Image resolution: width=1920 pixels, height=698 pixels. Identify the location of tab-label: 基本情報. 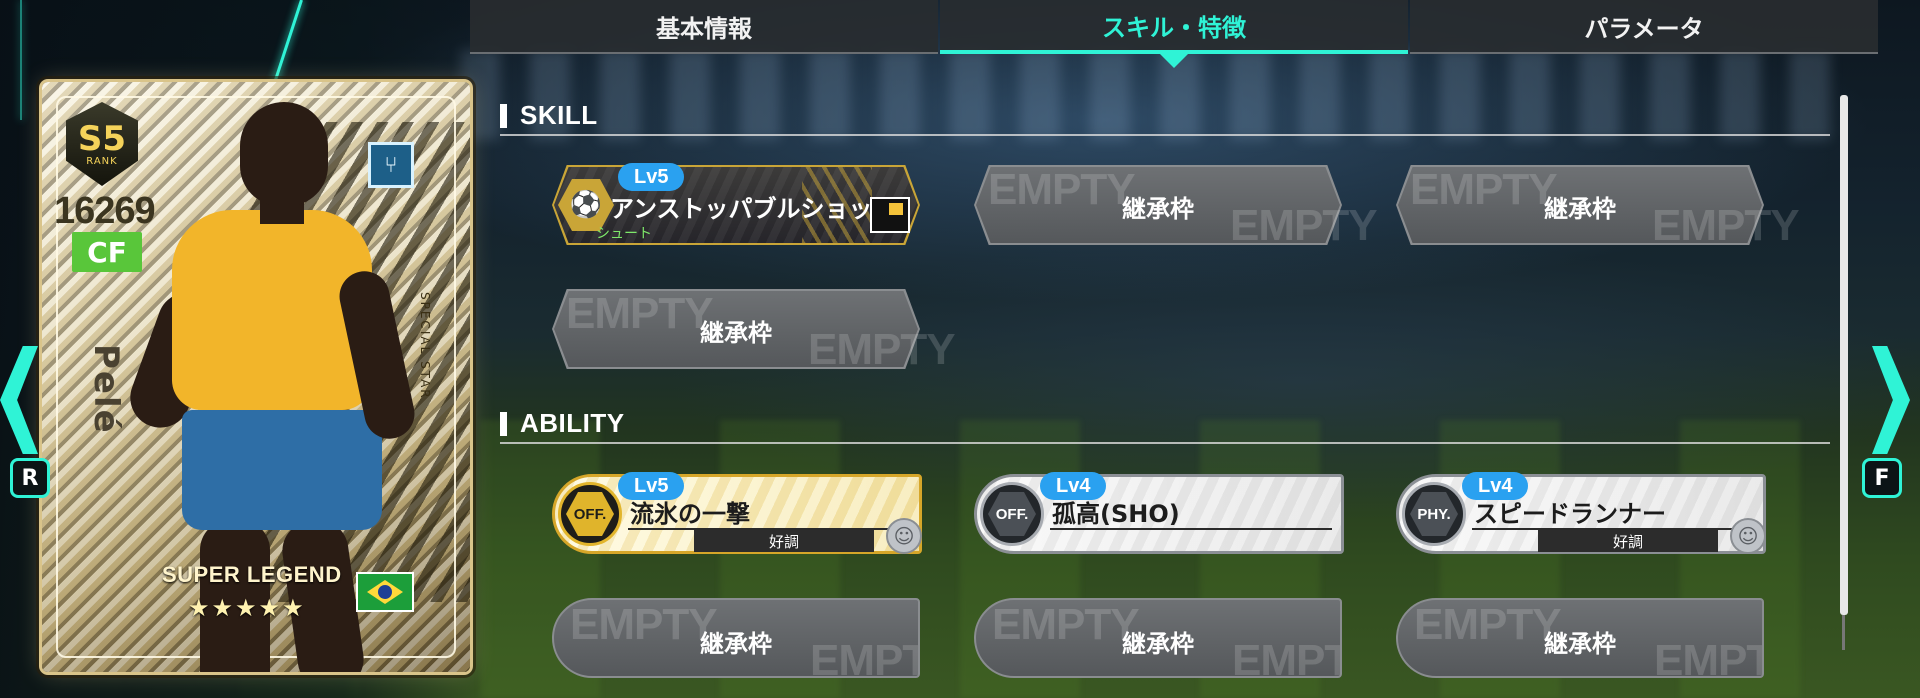
(704, 28).